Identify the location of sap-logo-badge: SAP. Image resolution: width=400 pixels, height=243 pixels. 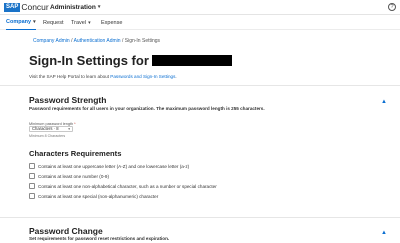
(12, 7).